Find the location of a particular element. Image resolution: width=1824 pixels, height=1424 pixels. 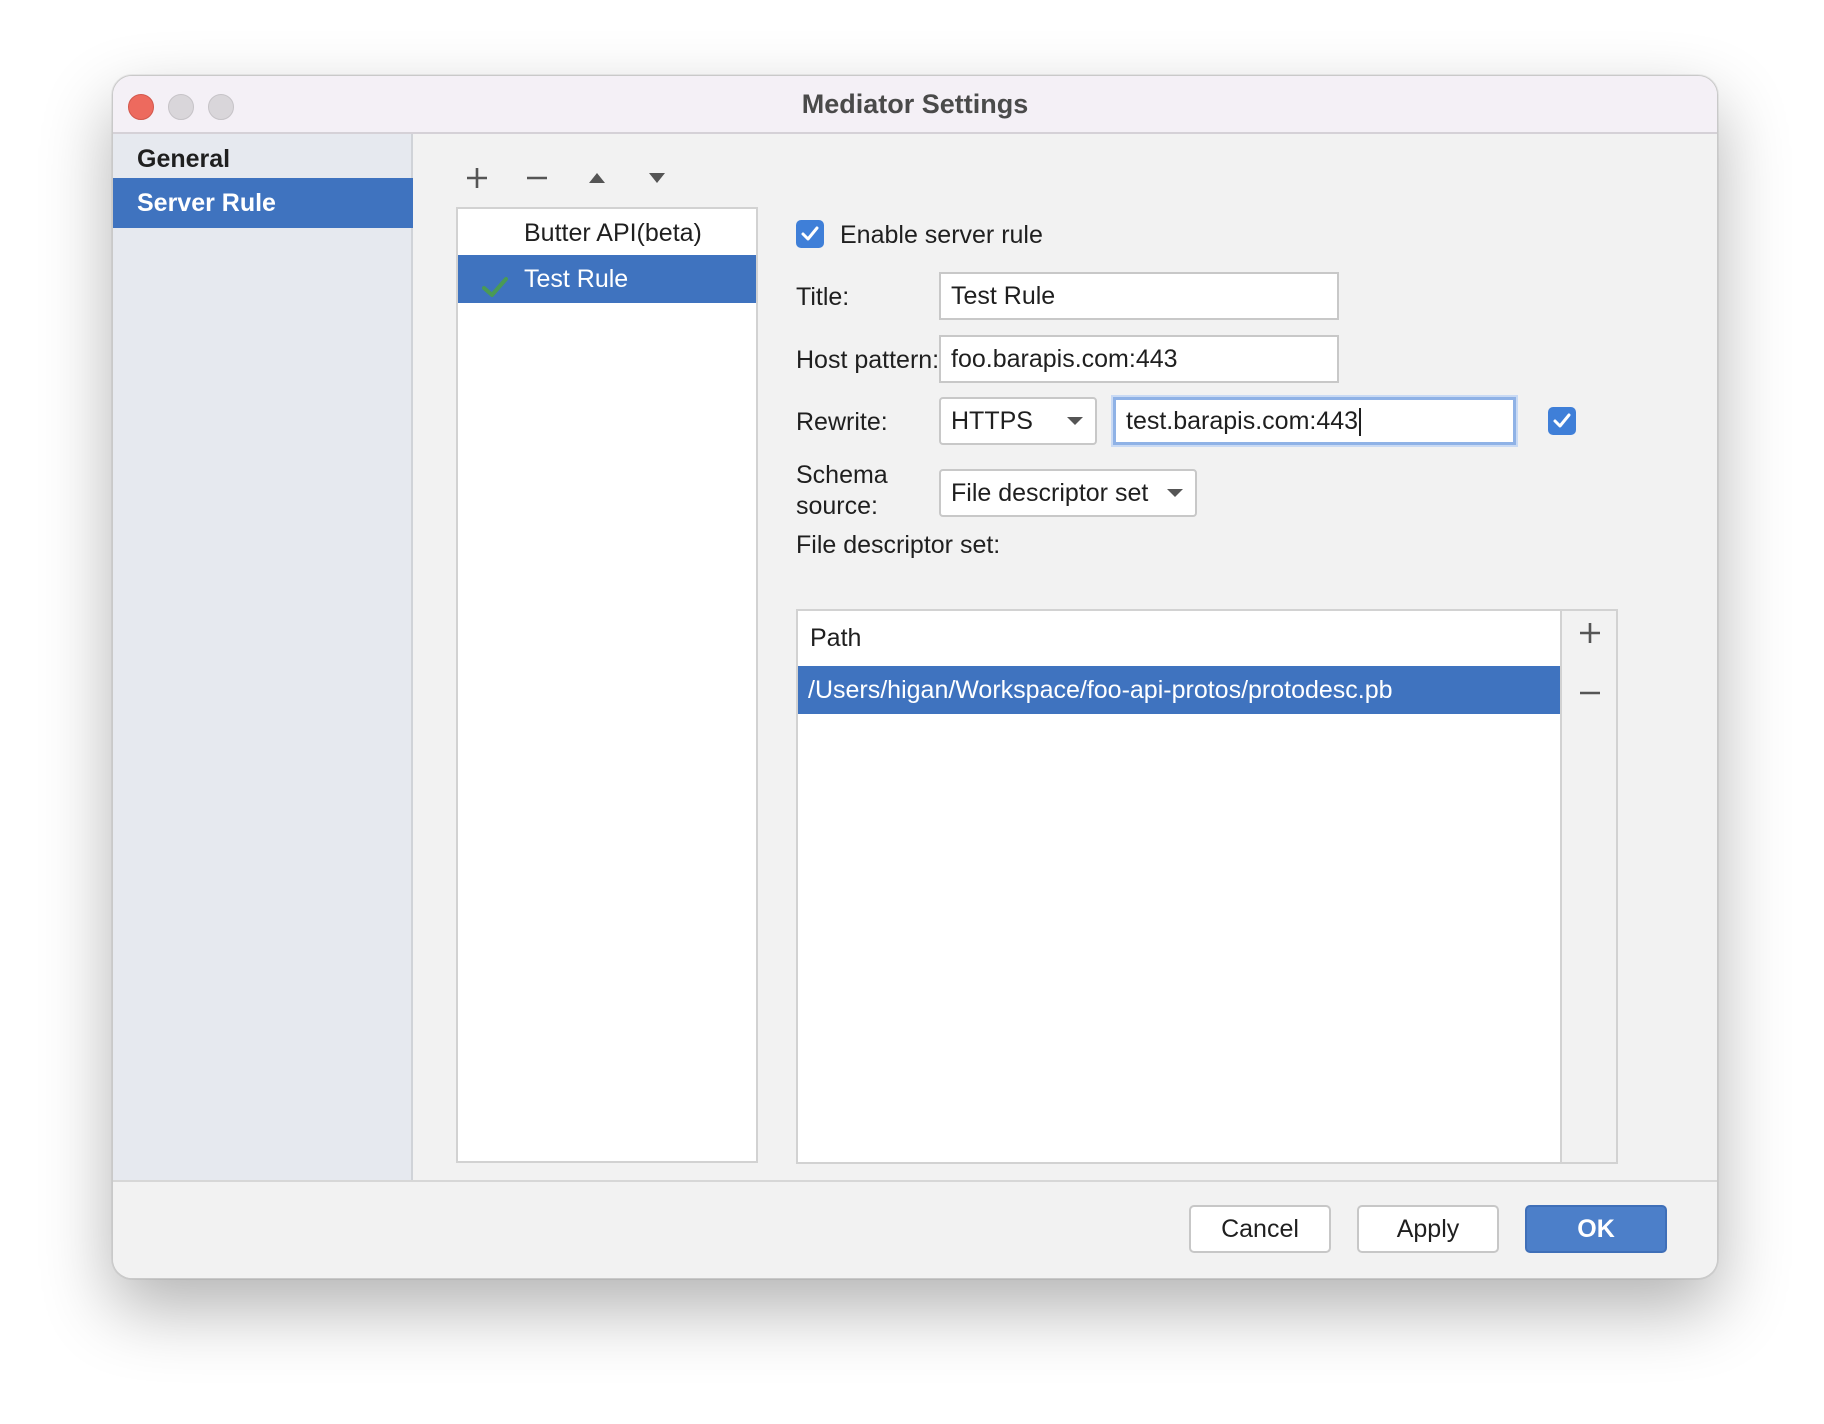

ok-button: OK is located at coordinates (1596, 1229).